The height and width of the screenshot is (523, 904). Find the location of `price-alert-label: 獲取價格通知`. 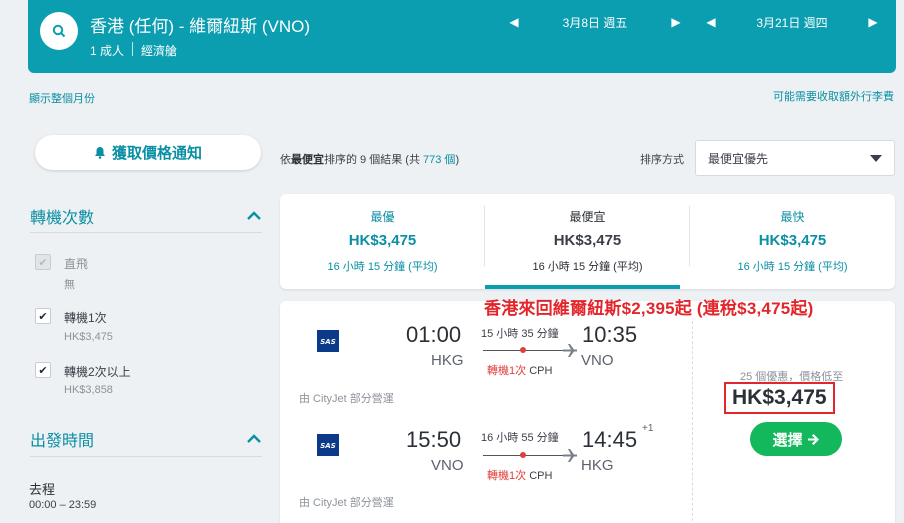

price-alert-label: 獲取價格通知 is located at coordinates (156, 153).